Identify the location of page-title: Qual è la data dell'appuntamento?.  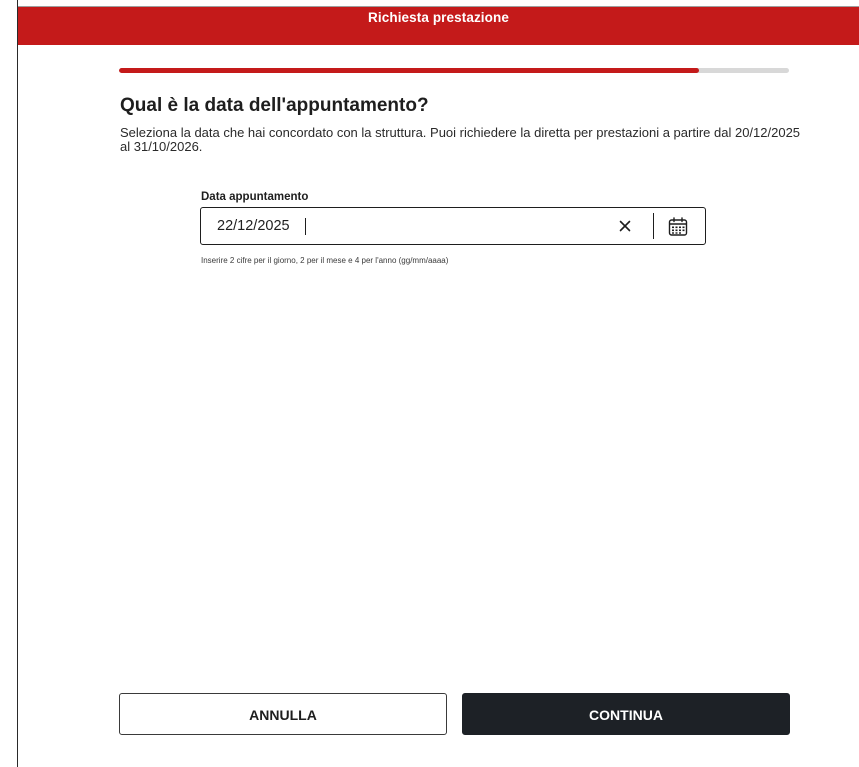
(274, 105).